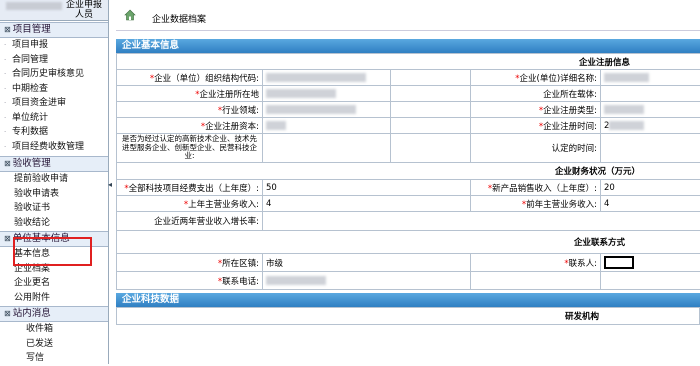 This screenshot has width=700, height=366. I want to click on hightech-label: 是否为经过认定的高新技术企业、技术先进型服务企业、创新型企业、民营科技企业:, so click(190, 148).